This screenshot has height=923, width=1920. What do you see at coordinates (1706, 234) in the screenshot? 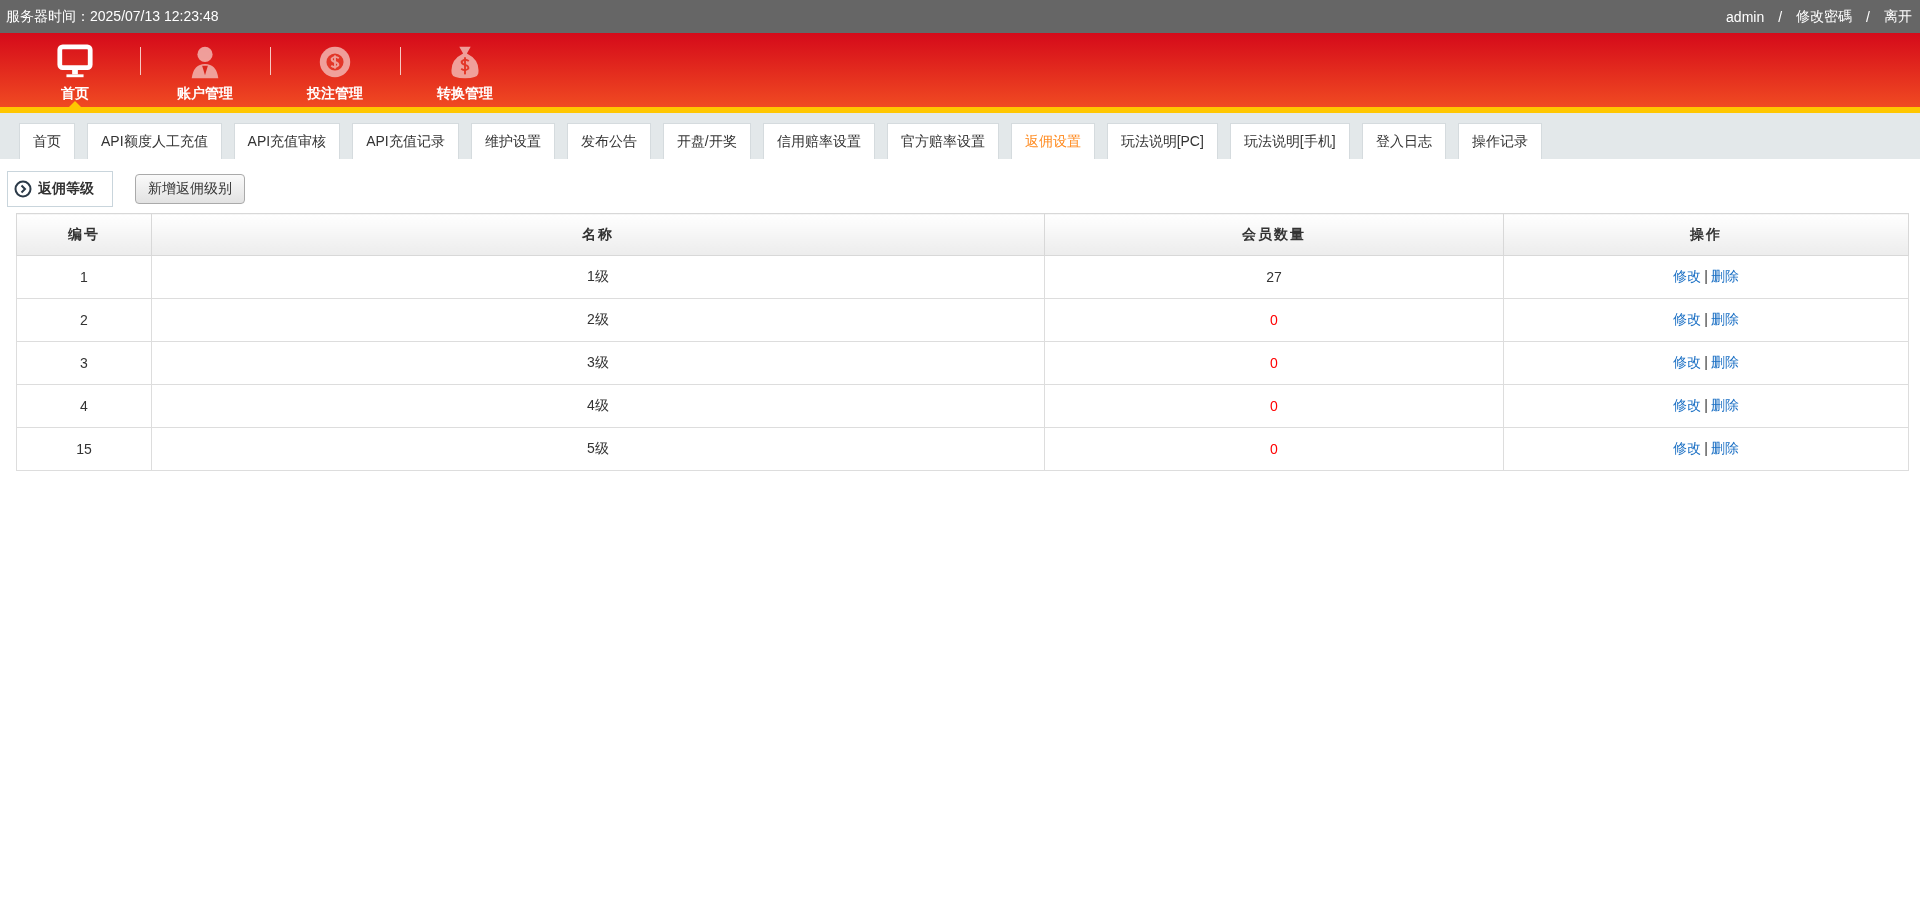
I see `column-header: 操作` at bounding box center [1706, 234].